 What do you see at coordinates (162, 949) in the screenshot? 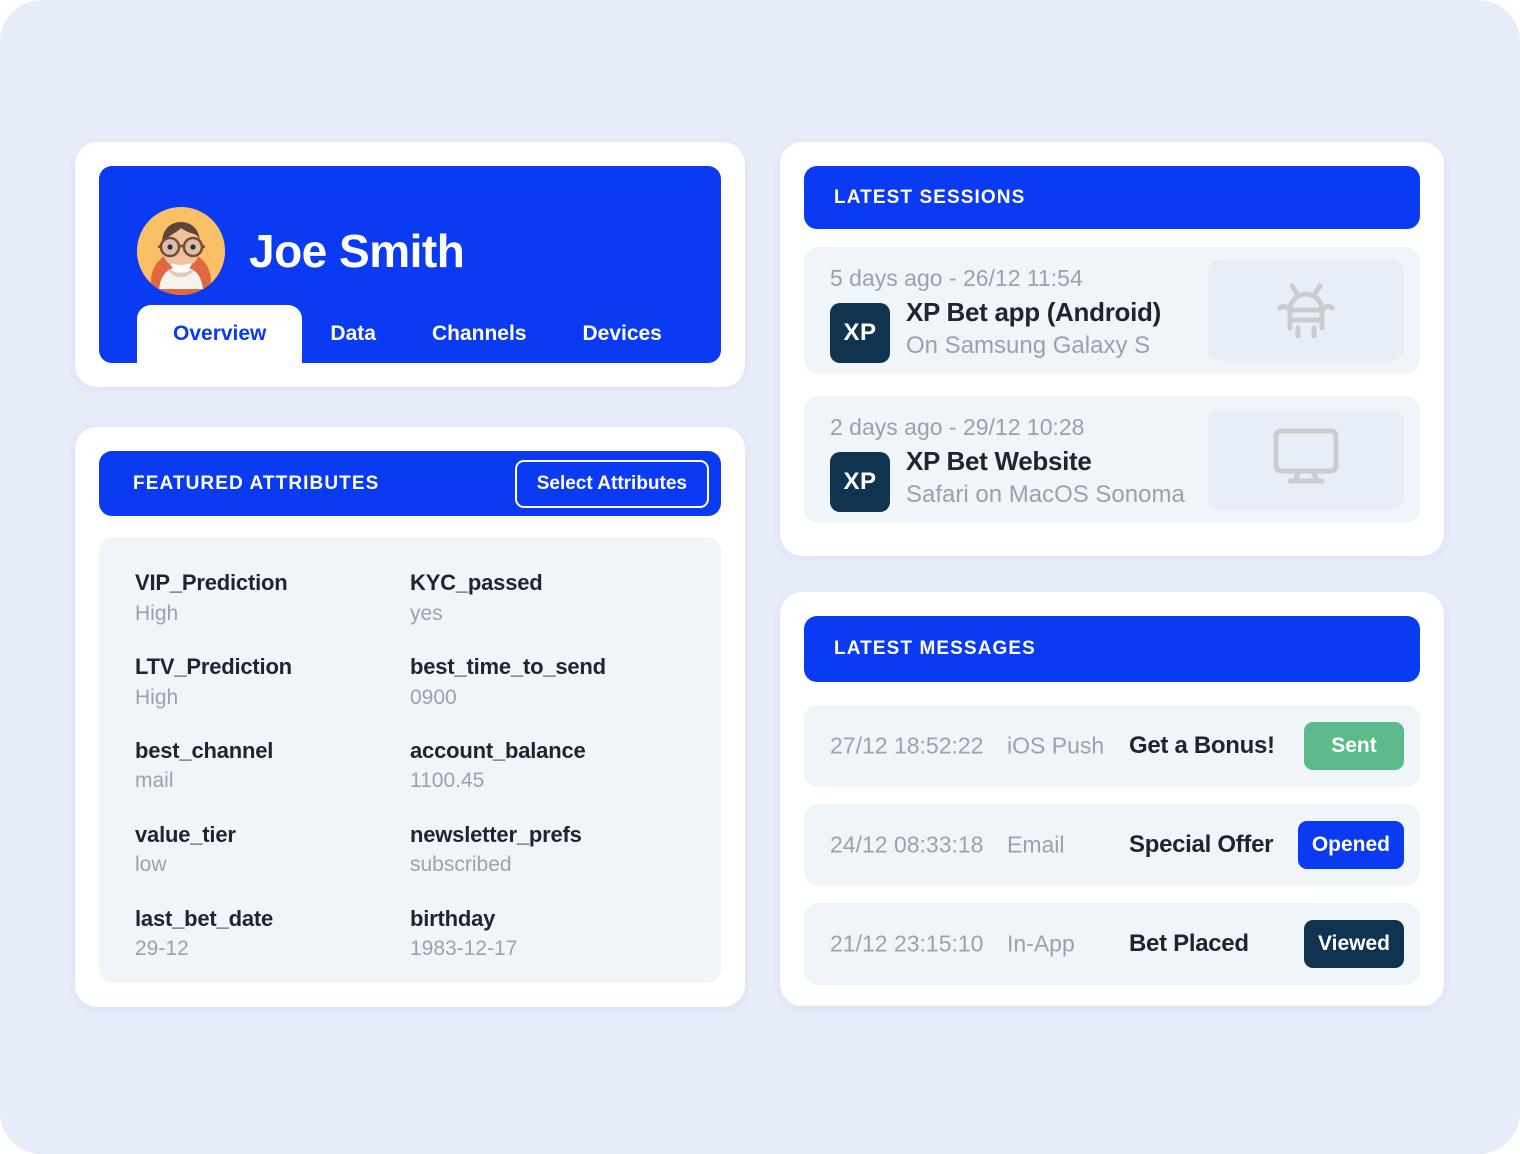
I see `attribute-value: 29-12` at bounding box center [162, 949].